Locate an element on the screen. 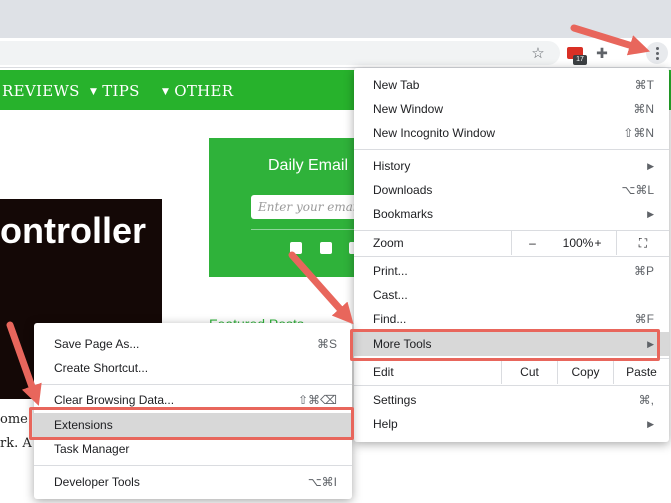 This screenshot has width=671, height=503. menu-item-settings: Settings ⌘, is located at coordinates (511, 400).